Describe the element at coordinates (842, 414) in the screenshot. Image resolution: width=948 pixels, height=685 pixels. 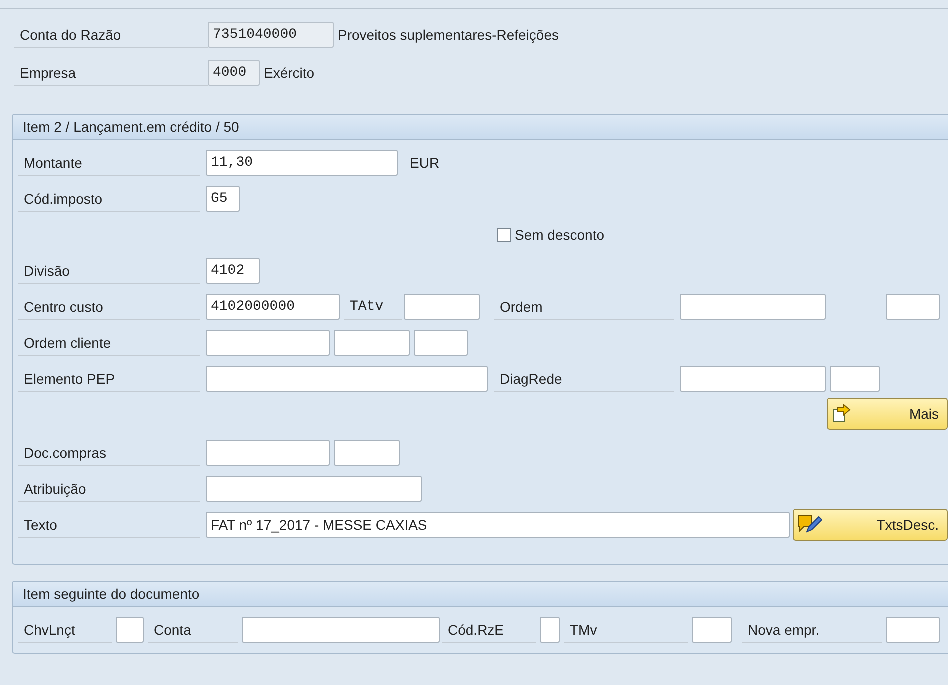
I see `document-arrow-icon` at that location.